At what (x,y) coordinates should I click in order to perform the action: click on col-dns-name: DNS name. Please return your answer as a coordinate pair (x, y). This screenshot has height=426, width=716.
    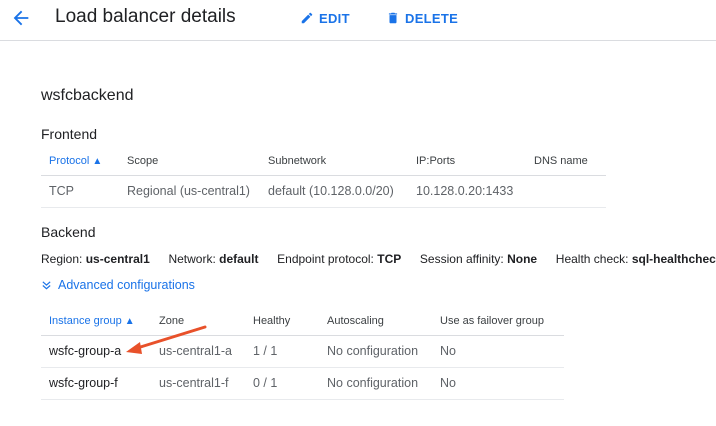
    Looking at the image, I should click on (566, 161).